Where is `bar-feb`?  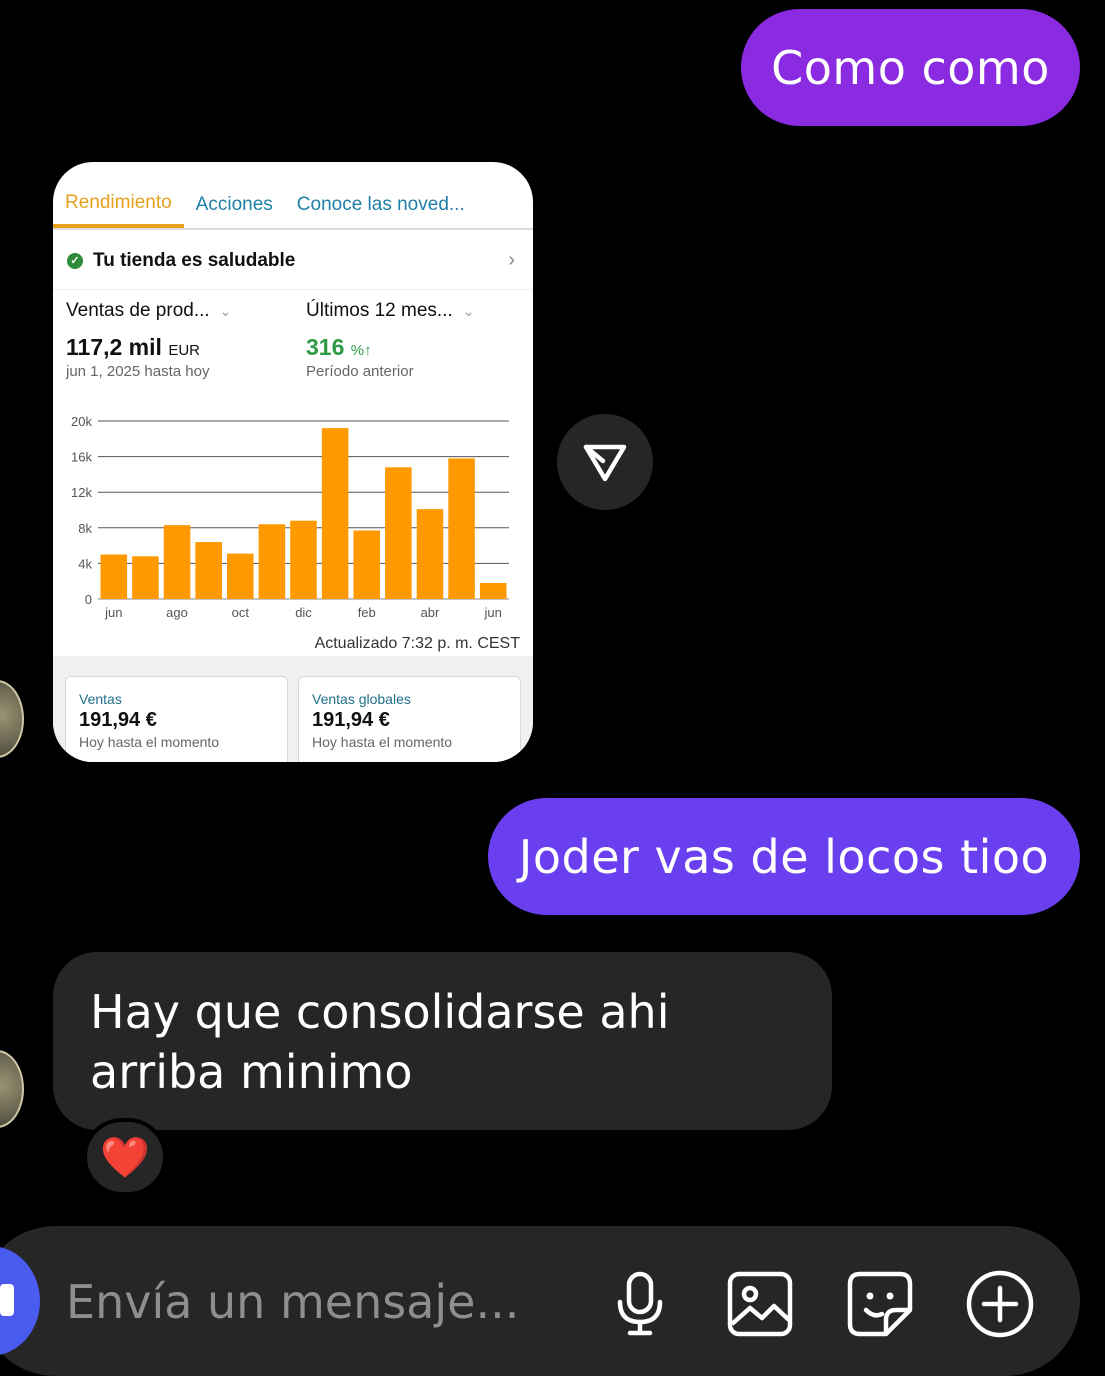
bar-feb is located at coordinates (367, 564).